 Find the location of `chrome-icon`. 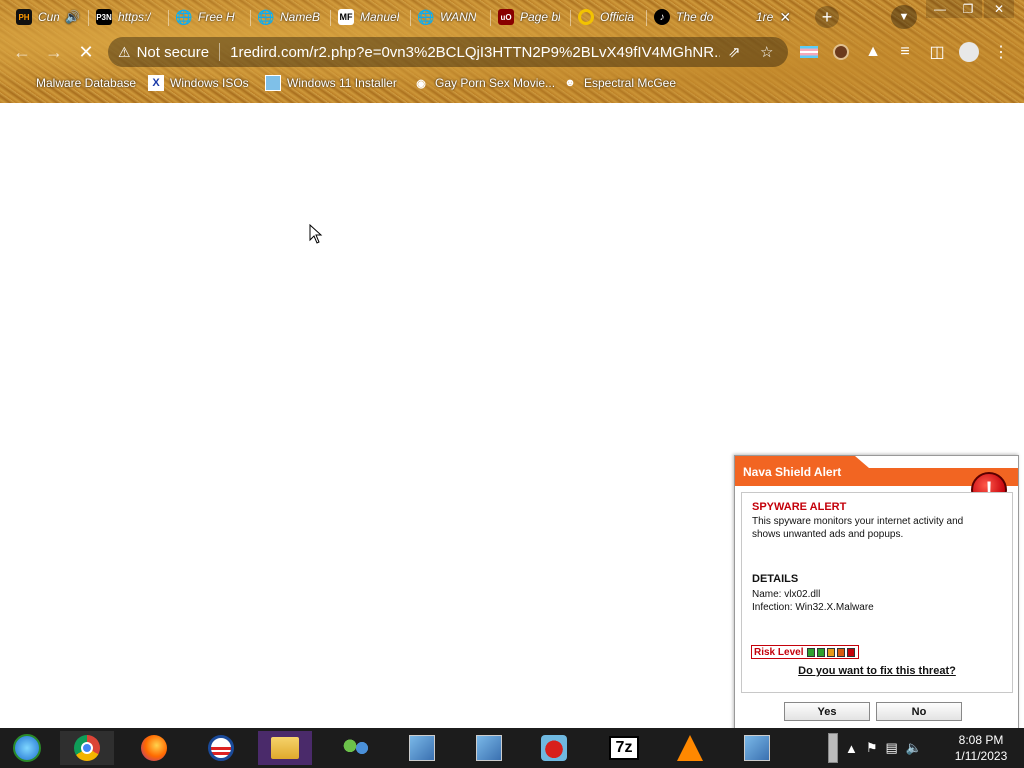

chrome-icon is located at coordinates (87, 748).